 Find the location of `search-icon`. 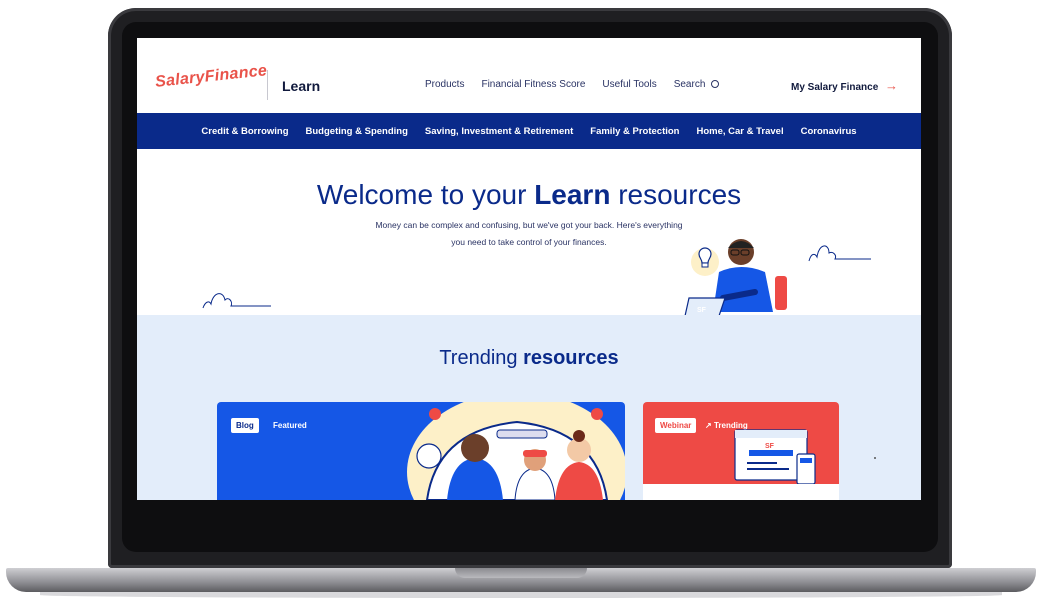

search-icon is located at coordinates (715, 84).